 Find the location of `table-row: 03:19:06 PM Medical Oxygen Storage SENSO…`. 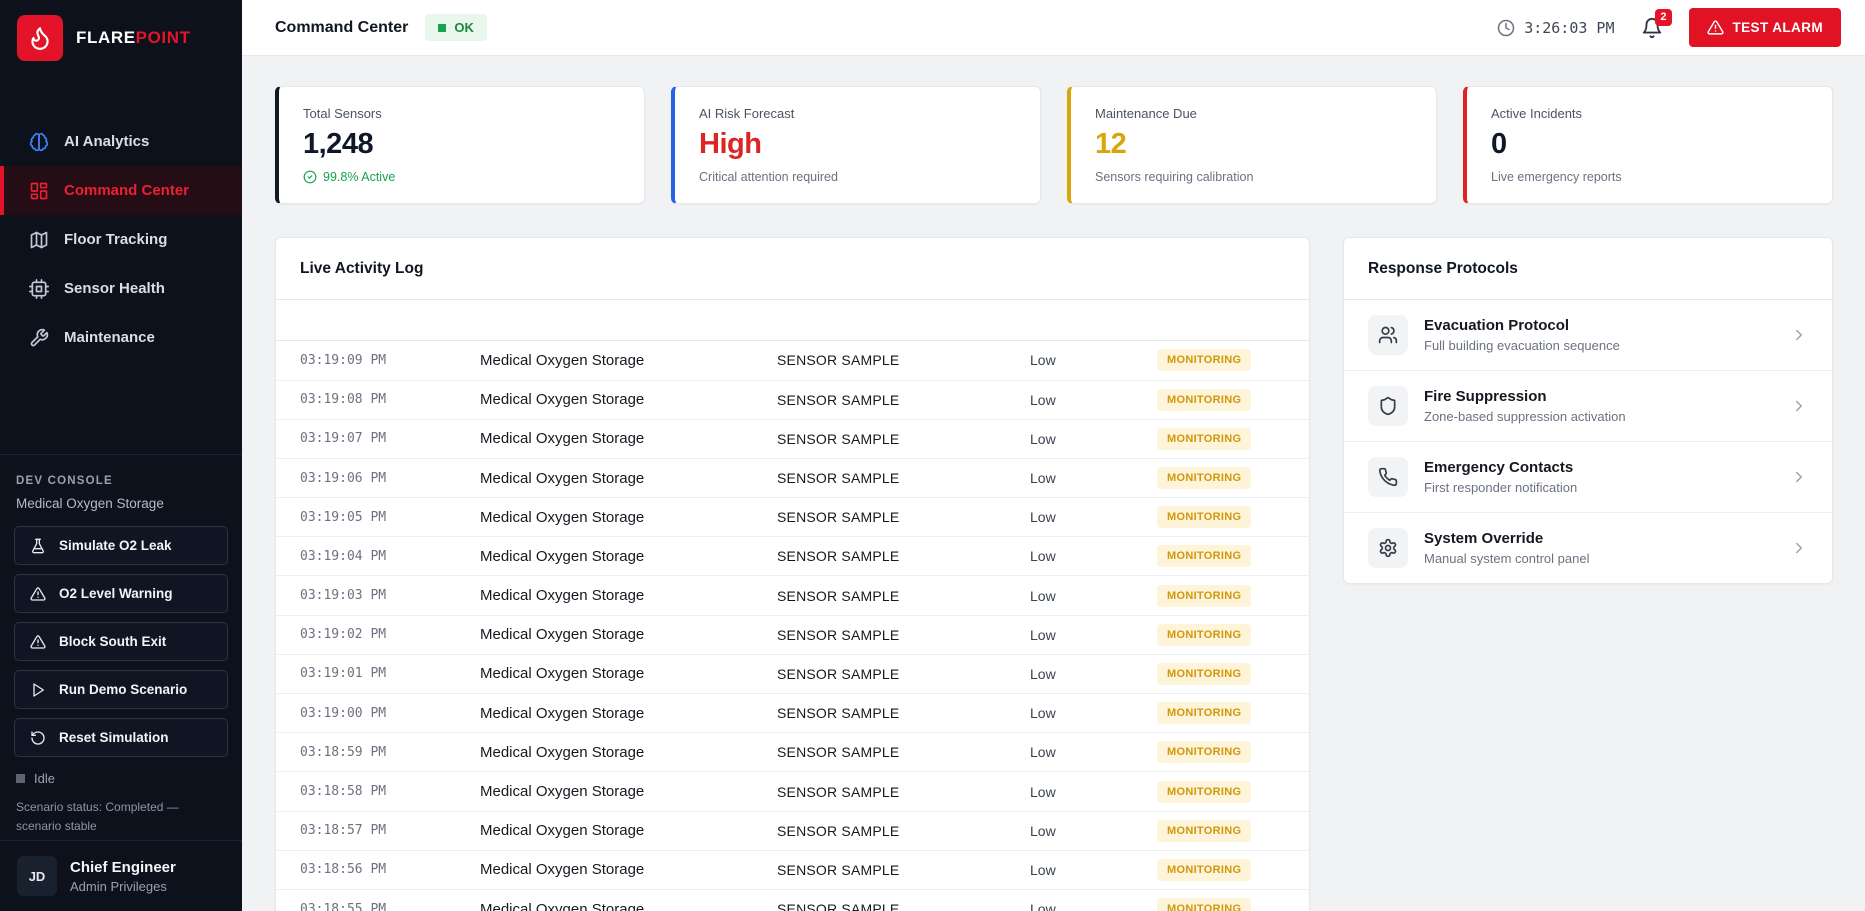

table-row: 03:19:06 PM Medical Oxygen Storage SENSO… is located at coordinates (792, 479).